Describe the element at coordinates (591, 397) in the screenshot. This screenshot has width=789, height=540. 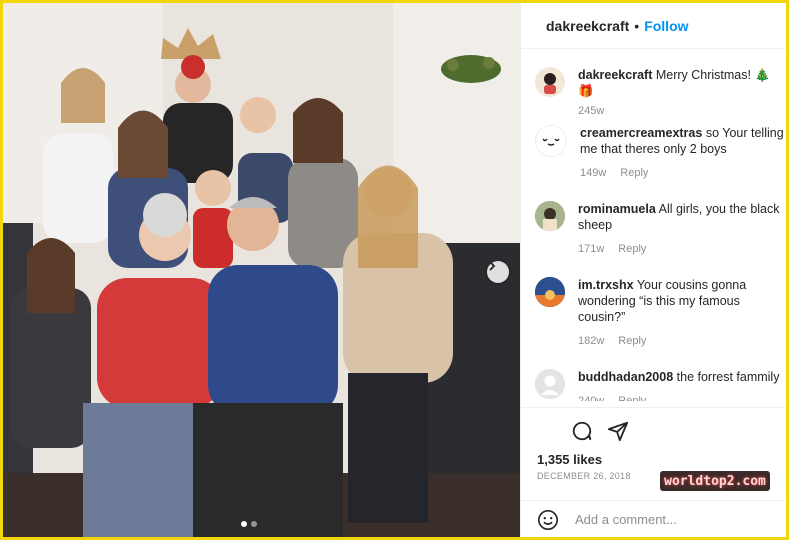
I see `comment-time: 240w` at that location.